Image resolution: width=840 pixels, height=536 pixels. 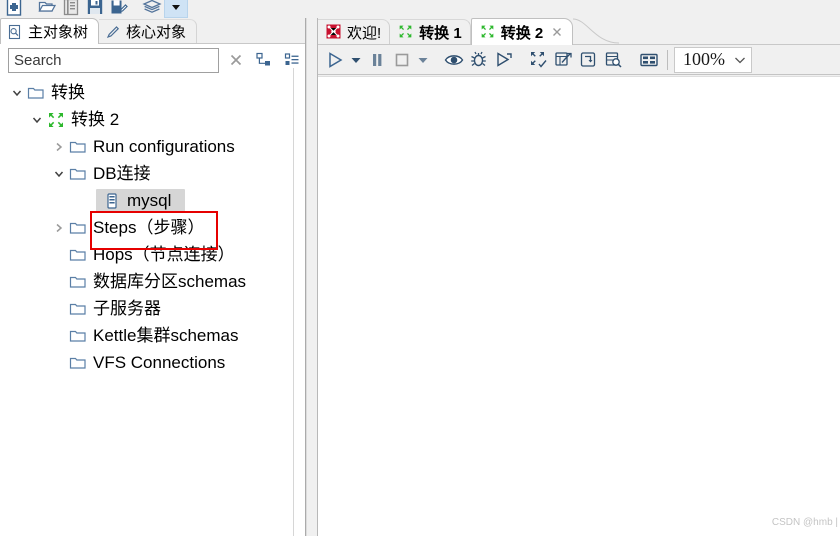 What do you see at coordinates (538, 60) in the screenshot?
I see `verify-icon` at bounding box center [538, 60].